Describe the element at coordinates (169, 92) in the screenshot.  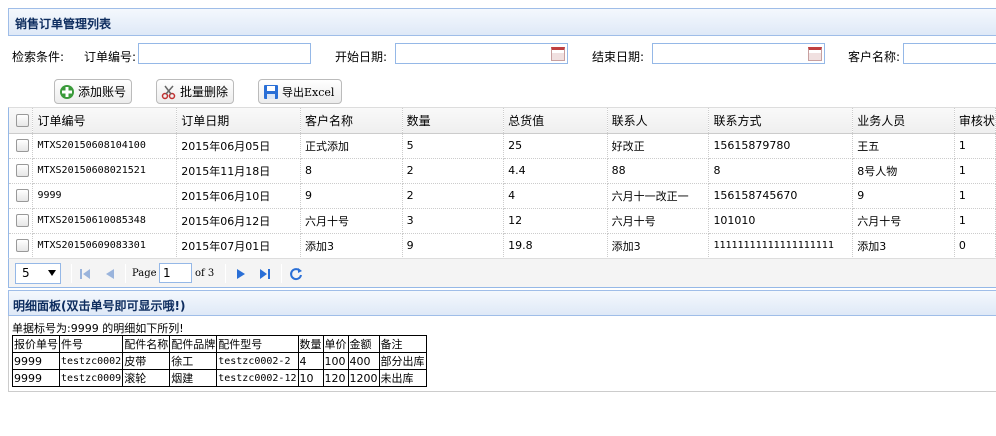
I see `scissors-icon` at that location.